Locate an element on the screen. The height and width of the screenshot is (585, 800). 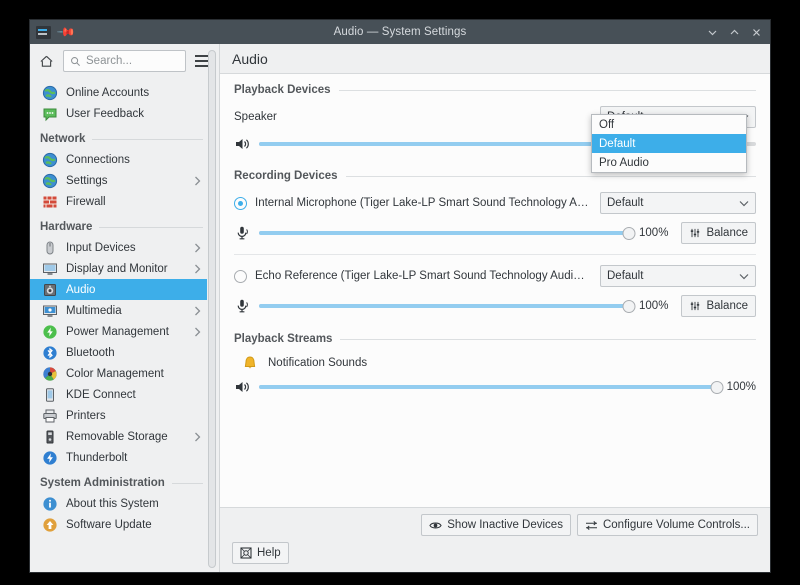
sidebar-scrollbar-thumb is located at coordinates (212, 309).